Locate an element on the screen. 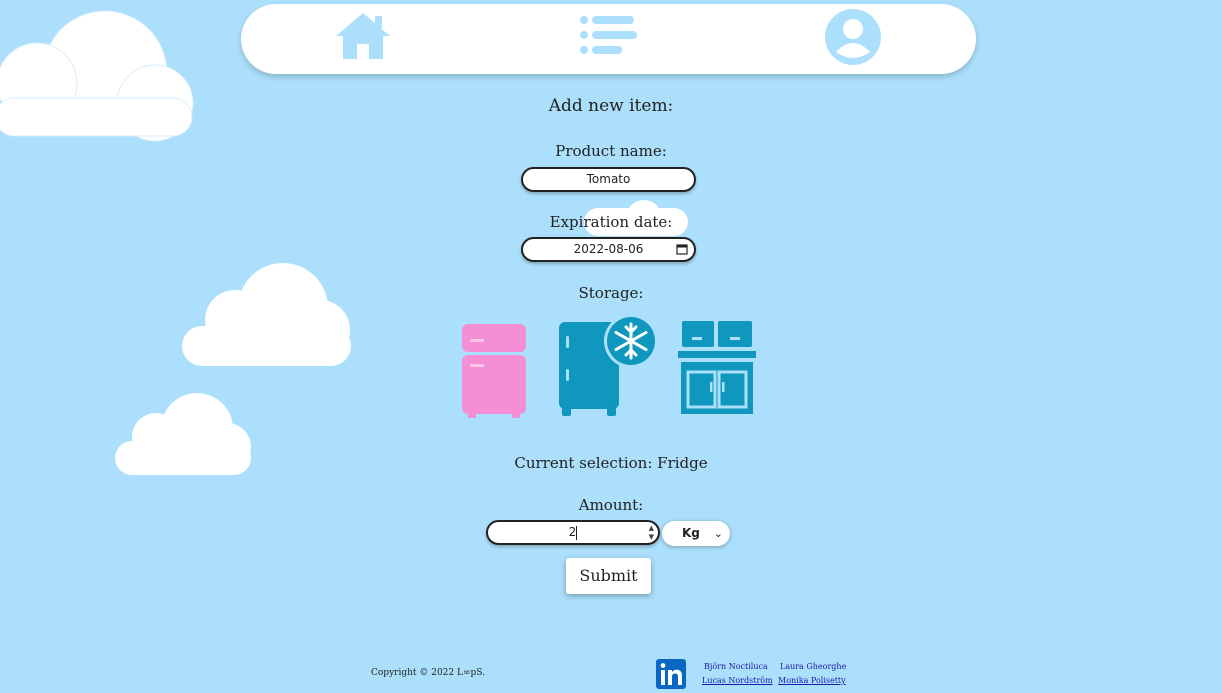 The width and height of the screenshot is (1222, 693). nav-list-button is located at coordinates (609, 38).